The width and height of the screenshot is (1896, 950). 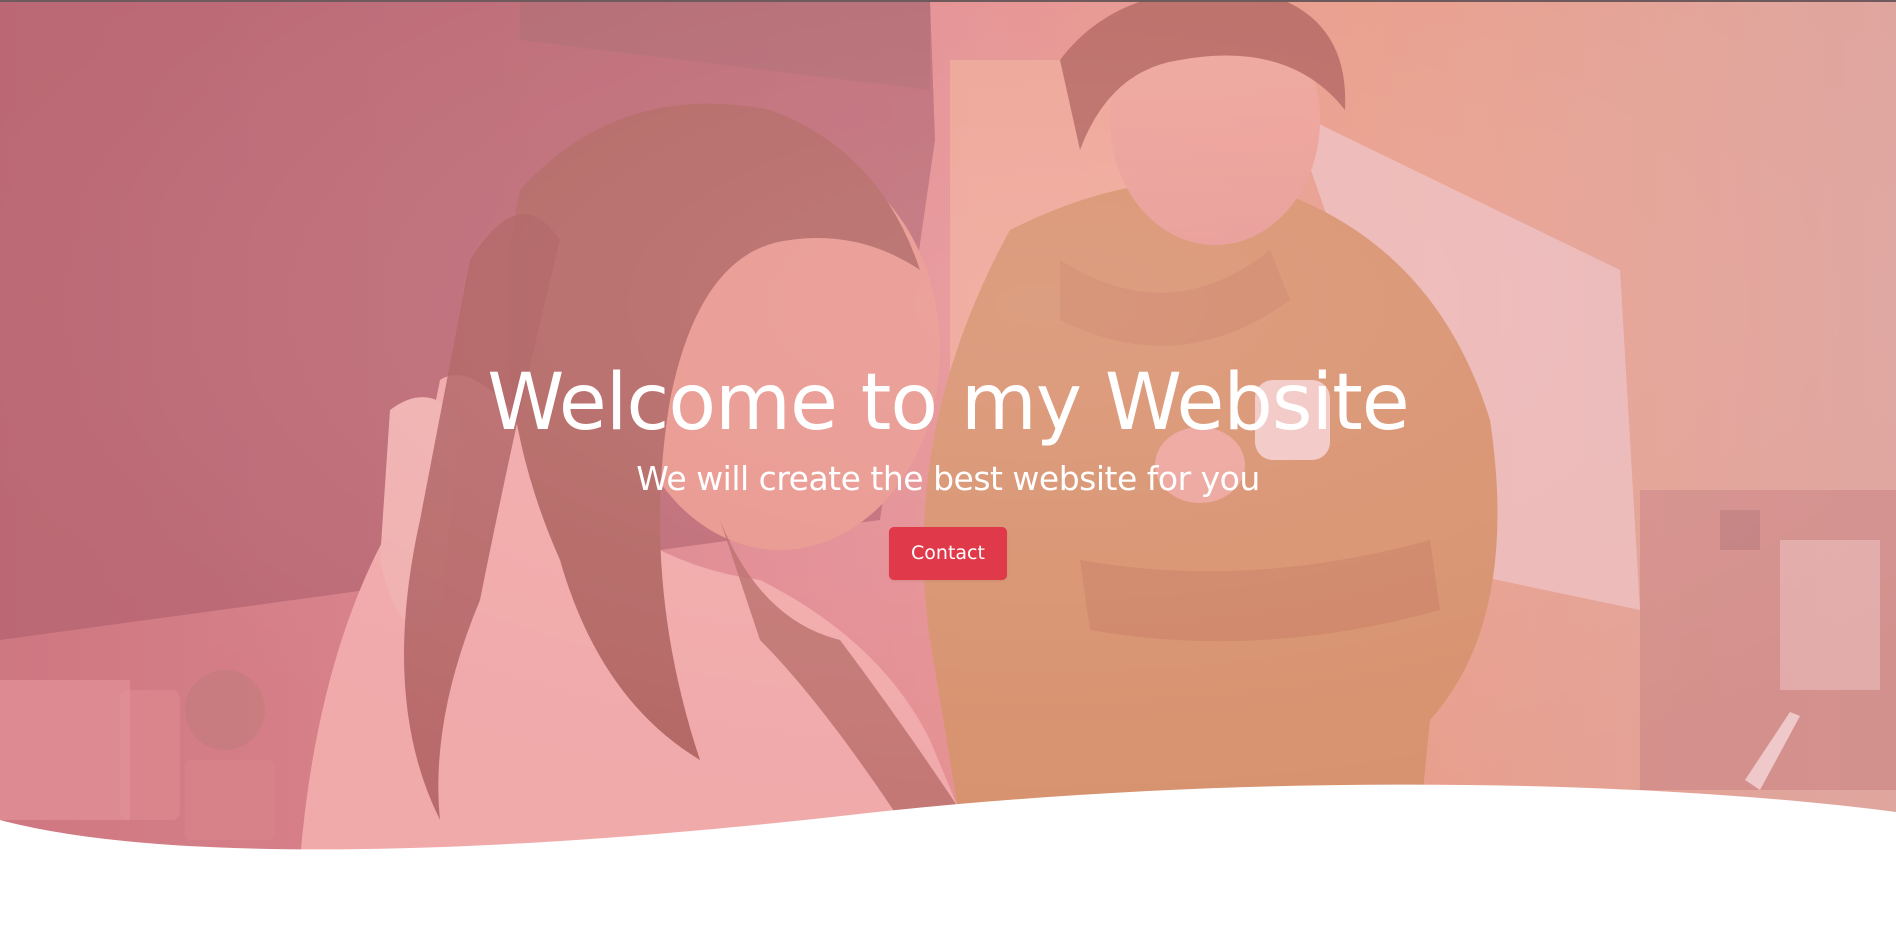 What do you see at coordinates (948, 478) in the screenshot?
I see `hero-subtitle: We will create the best website for you` at bounding box center [948, 478].